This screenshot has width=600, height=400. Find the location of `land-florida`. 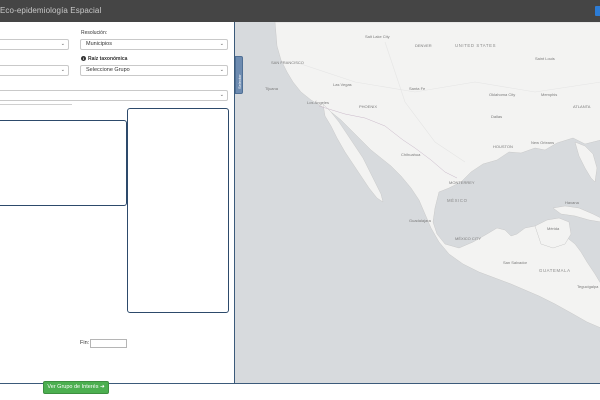

land-florida is located at coordinates (586, 162).